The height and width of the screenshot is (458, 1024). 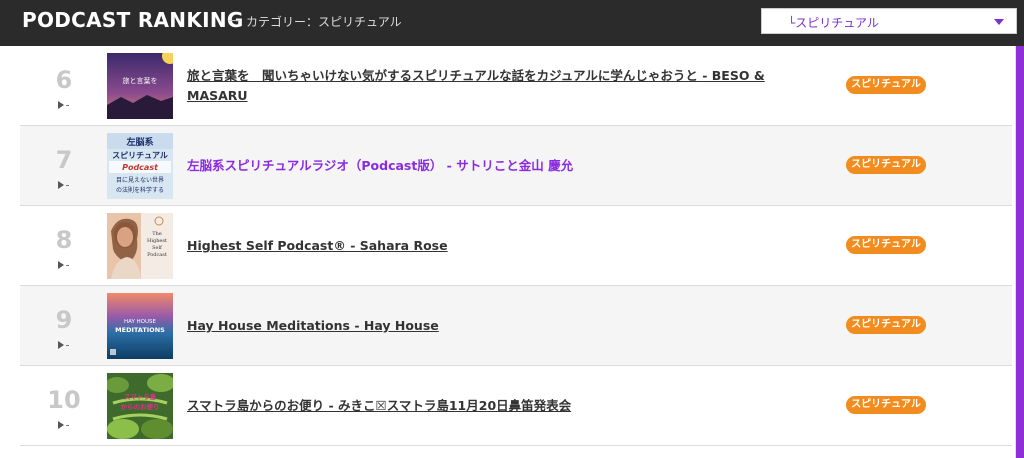 What do you see at coordinates (140, 86) in the screenshot?
I see `podcast-thumbnail: 旅と言葉を` at bounding box center [140, 86].